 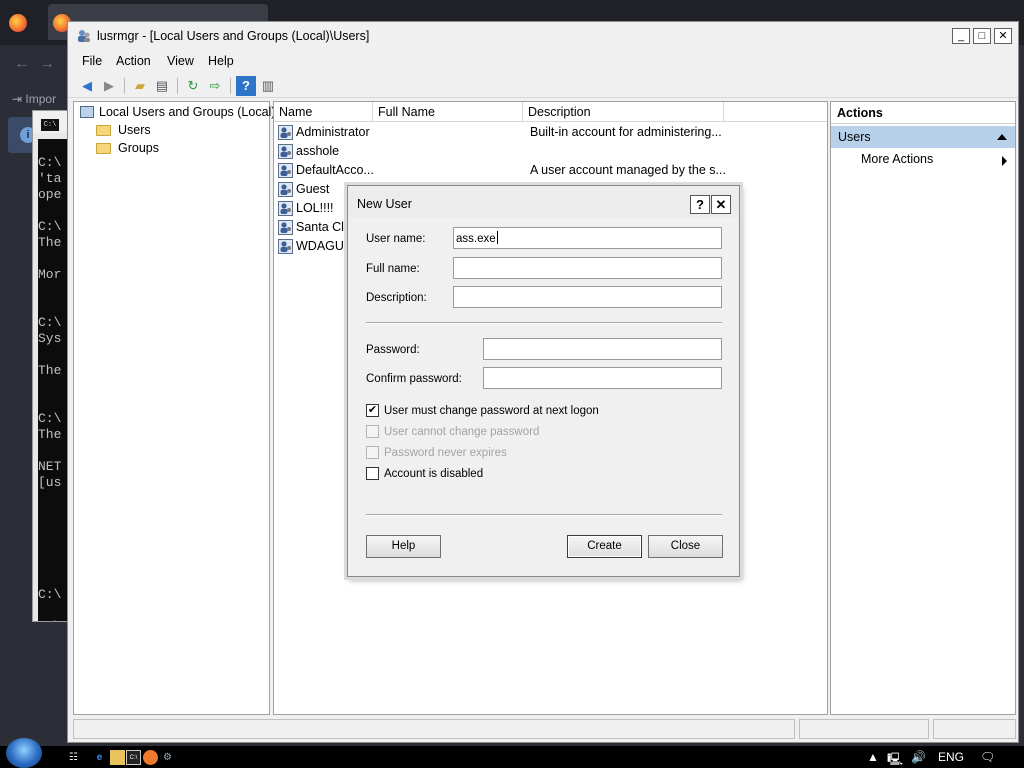 I want to click on full-name-field, so click(x=587, y=268).